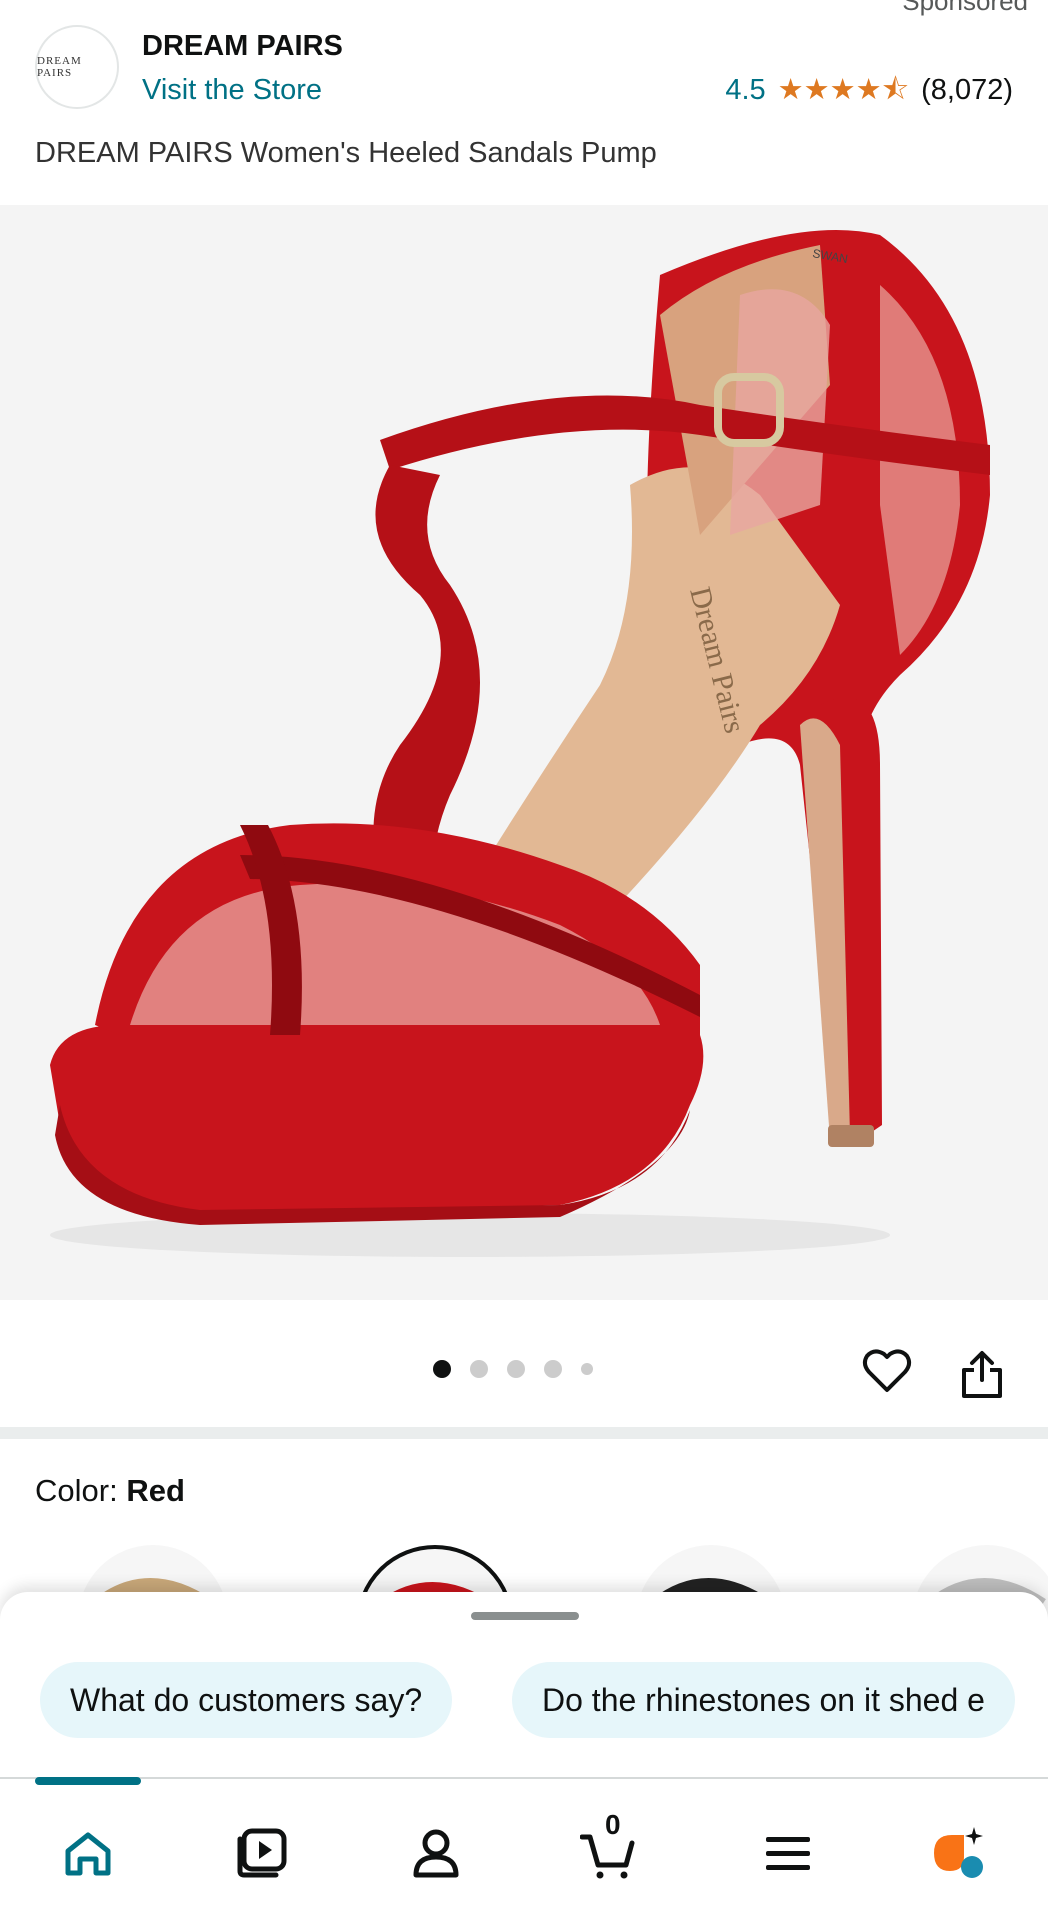  Describe the element at coordinates (613, 1824) in the screenshot. I see `cart-count: 0` at that location.